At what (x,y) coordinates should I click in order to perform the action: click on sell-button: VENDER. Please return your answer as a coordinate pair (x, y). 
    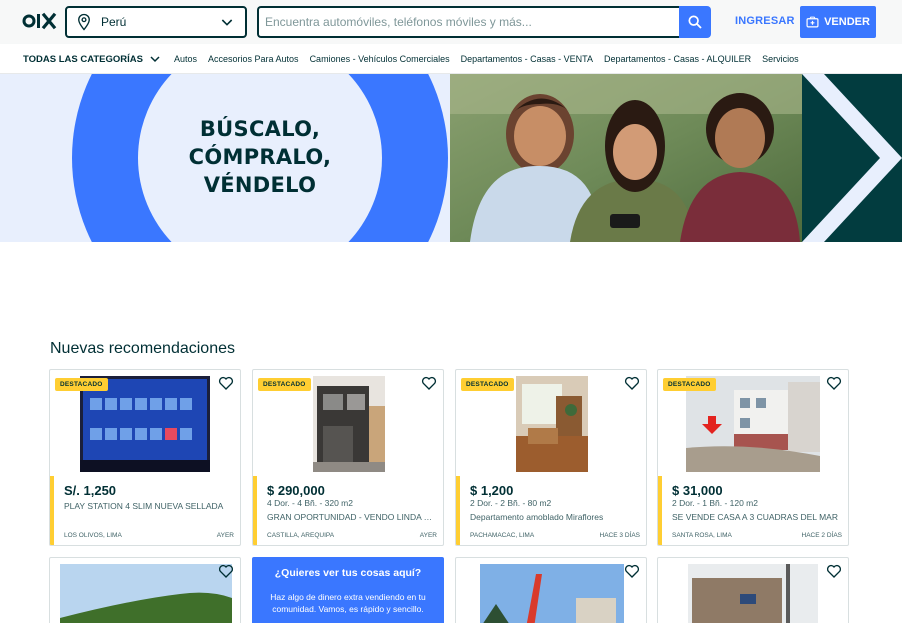
    Looking at the image, I should click on (838, 22).